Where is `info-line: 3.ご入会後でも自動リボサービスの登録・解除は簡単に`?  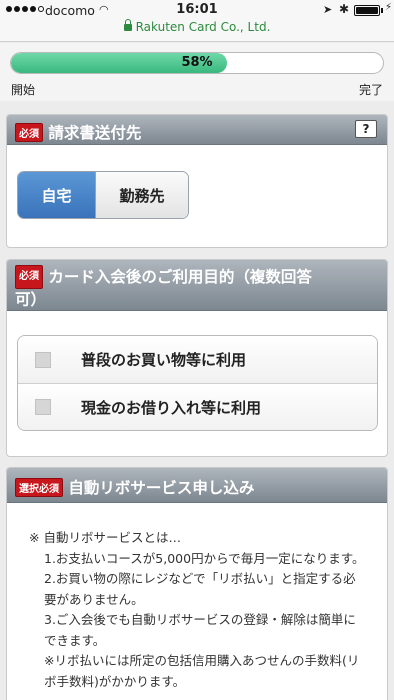
info-line: 3.ご入会後でも自動リボサービスの登録・解除は簡単に is located at coordinates (200, 619).